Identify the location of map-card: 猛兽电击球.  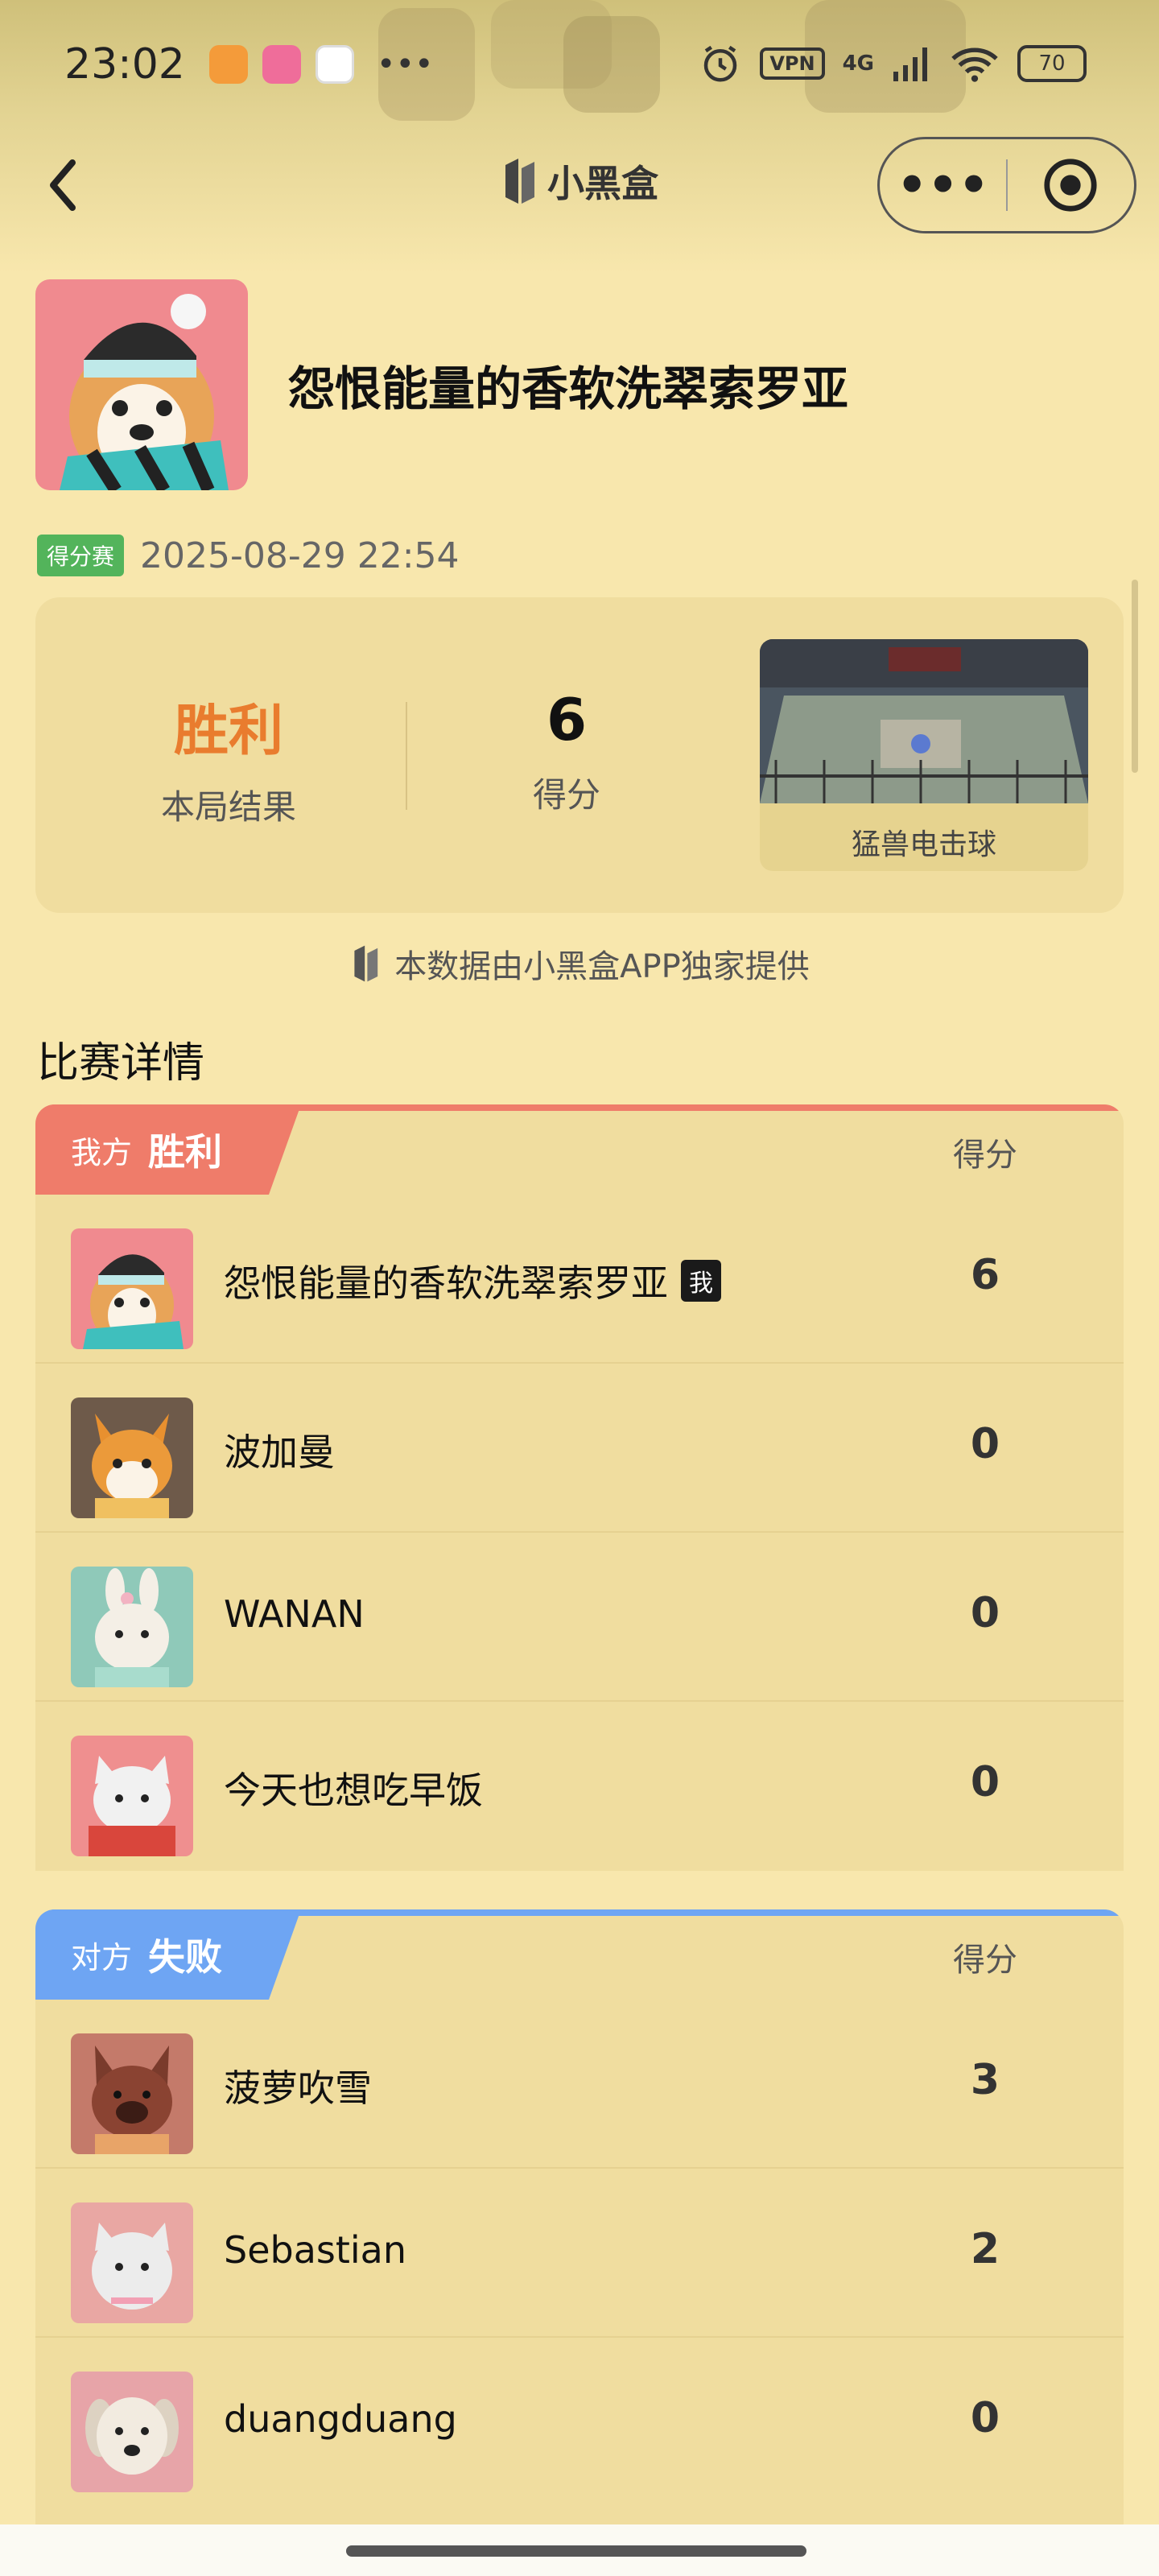
(924, 755).